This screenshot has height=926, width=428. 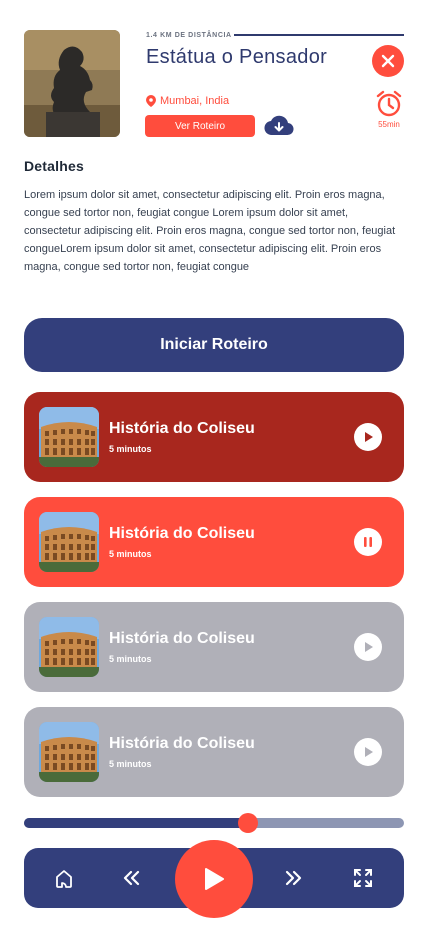 I want to click on pause-icon, so click(x=368, y=542).